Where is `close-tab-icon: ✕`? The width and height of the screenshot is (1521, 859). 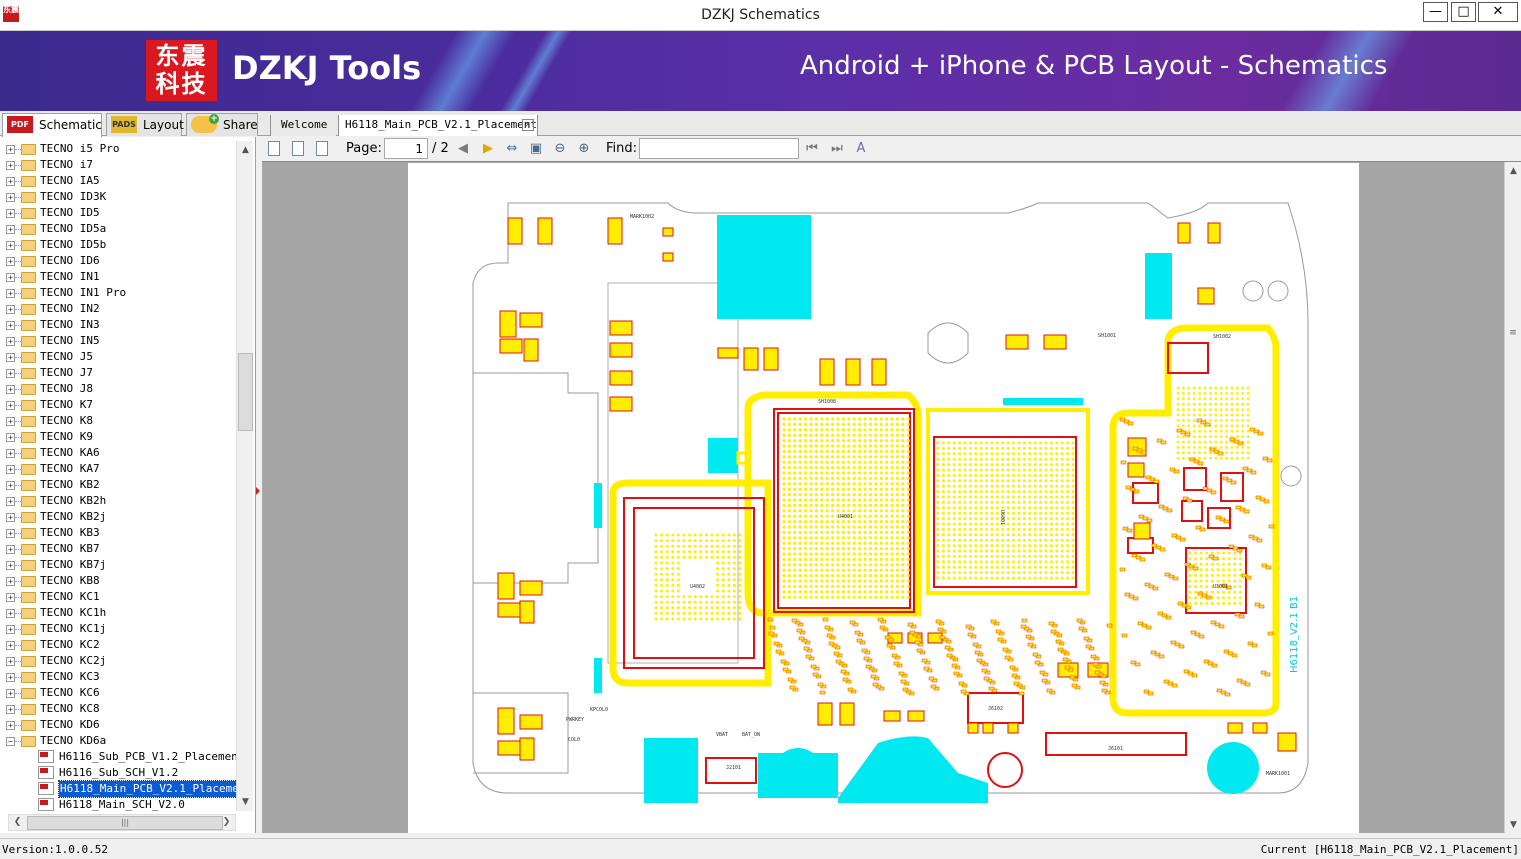
close-tab-icon: ✕ is located at coordinates (528, 125).